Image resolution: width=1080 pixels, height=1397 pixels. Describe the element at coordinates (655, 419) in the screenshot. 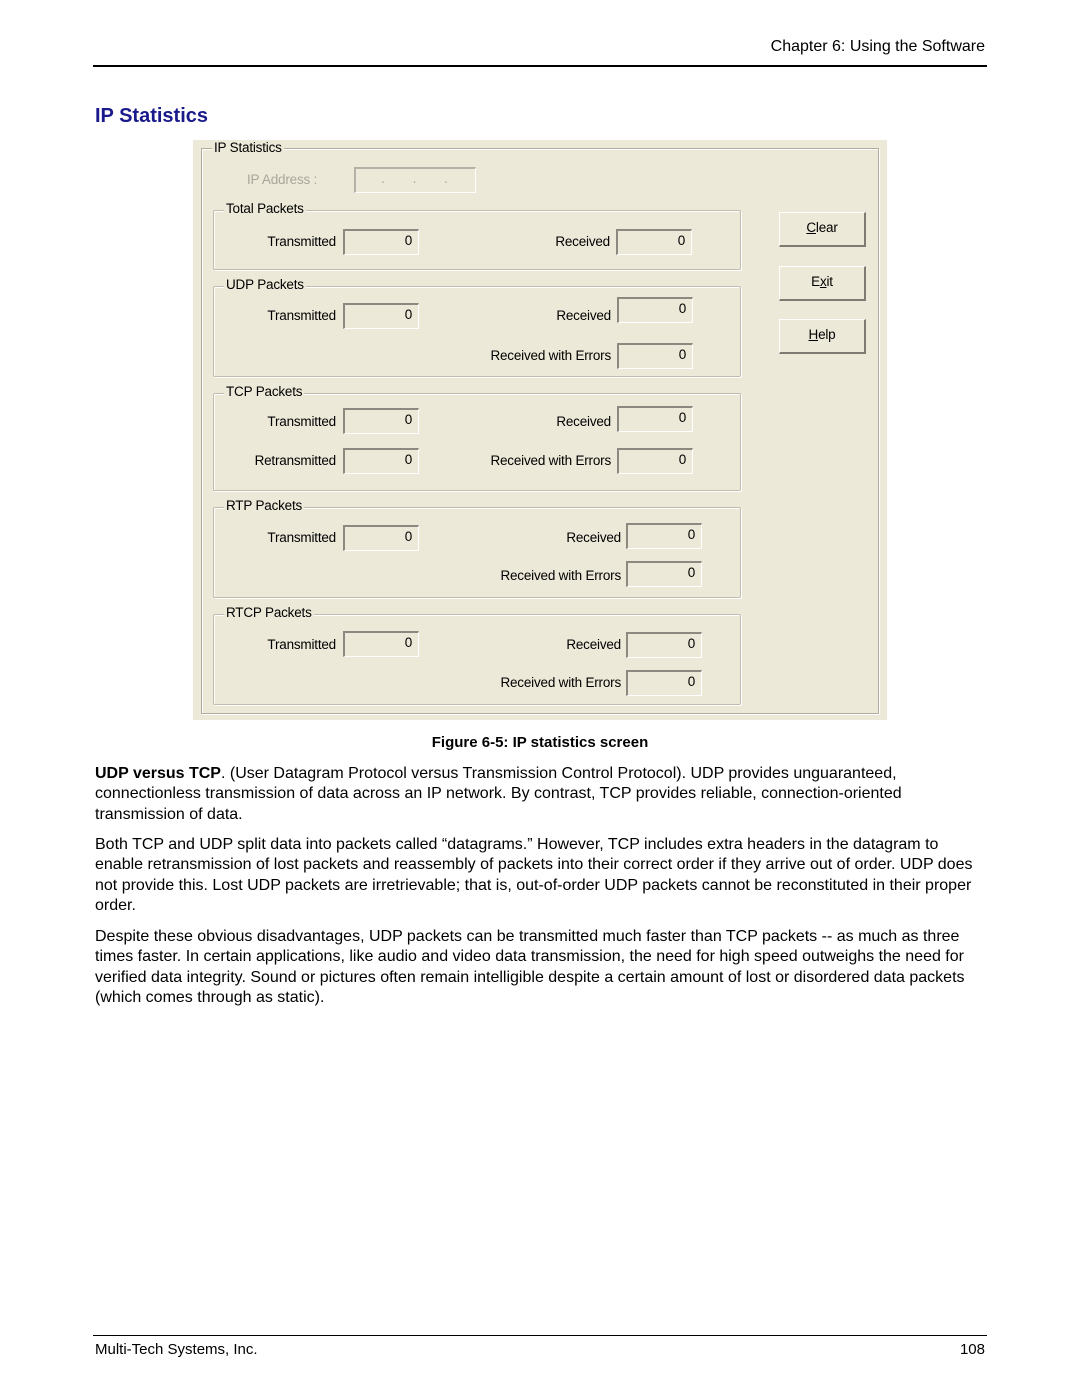

I see `tcp-received-field: 0` at that location.